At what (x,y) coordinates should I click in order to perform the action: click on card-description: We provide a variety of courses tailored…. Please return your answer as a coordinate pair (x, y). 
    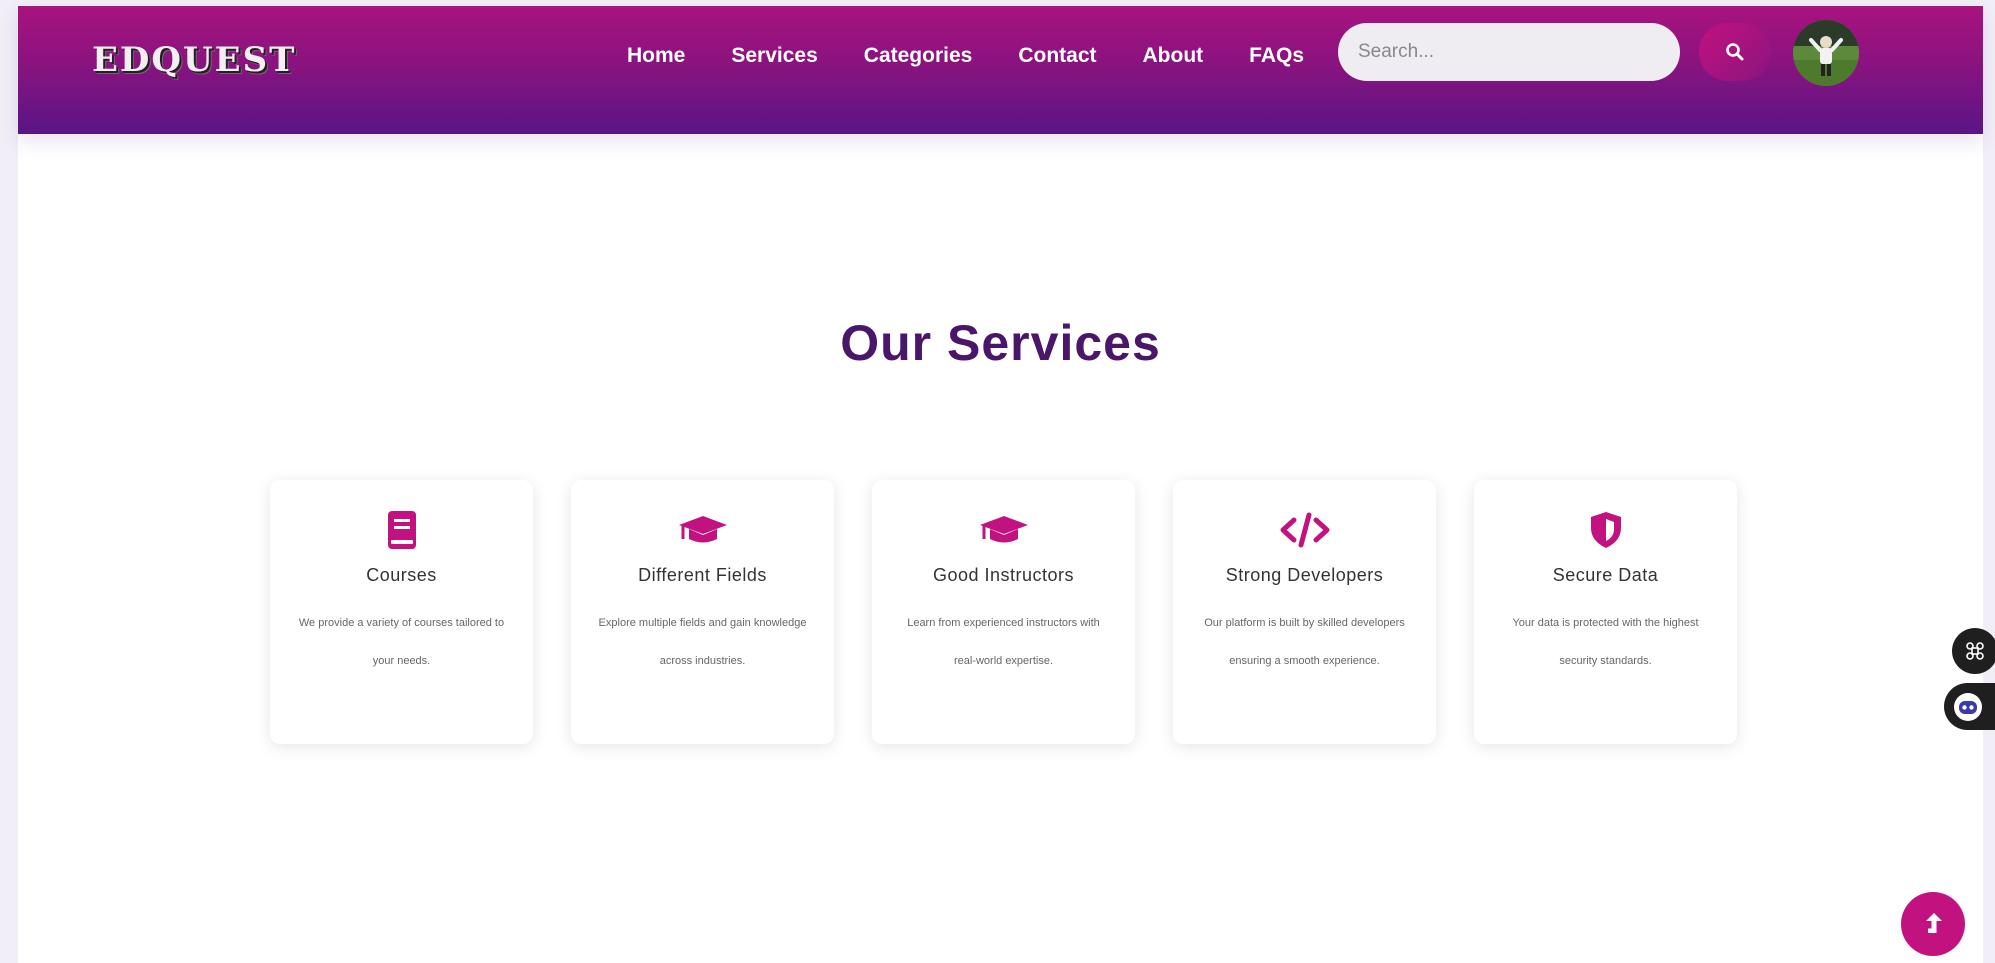
    Looking at the image, I should click on (401, 642).